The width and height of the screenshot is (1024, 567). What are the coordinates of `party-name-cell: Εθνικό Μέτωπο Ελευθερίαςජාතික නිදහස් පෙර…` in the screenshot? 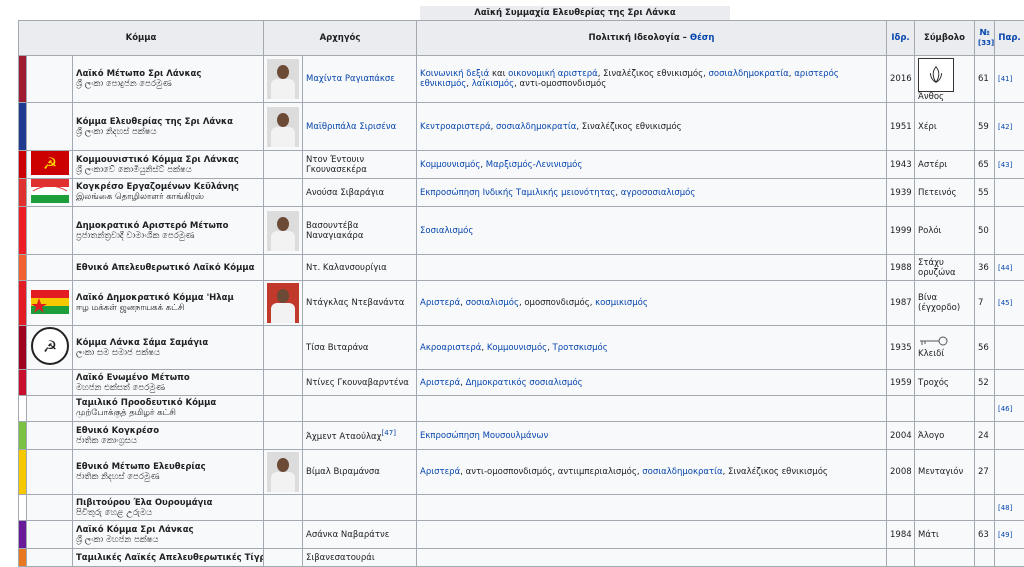 It's located at (168, 472).